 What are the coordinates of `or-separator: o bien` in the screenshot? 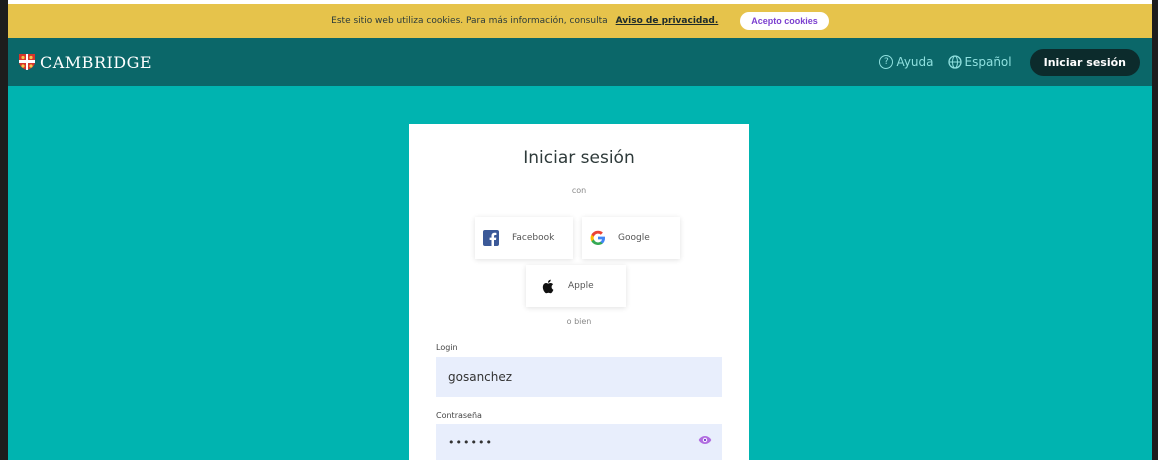 It's located at (579, 321).